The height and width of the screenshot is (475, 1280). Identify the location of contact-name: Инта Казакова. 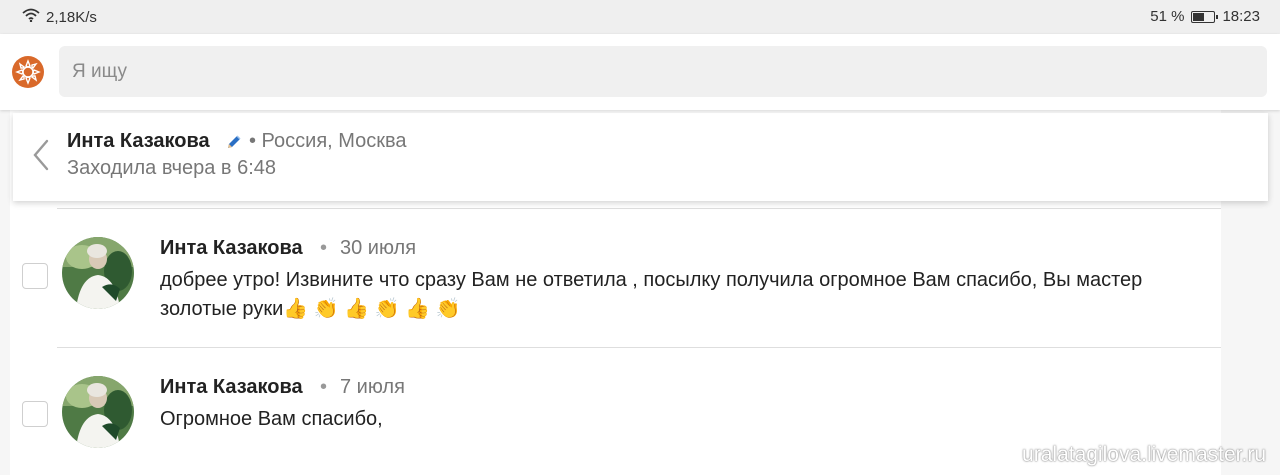
(138, 141).